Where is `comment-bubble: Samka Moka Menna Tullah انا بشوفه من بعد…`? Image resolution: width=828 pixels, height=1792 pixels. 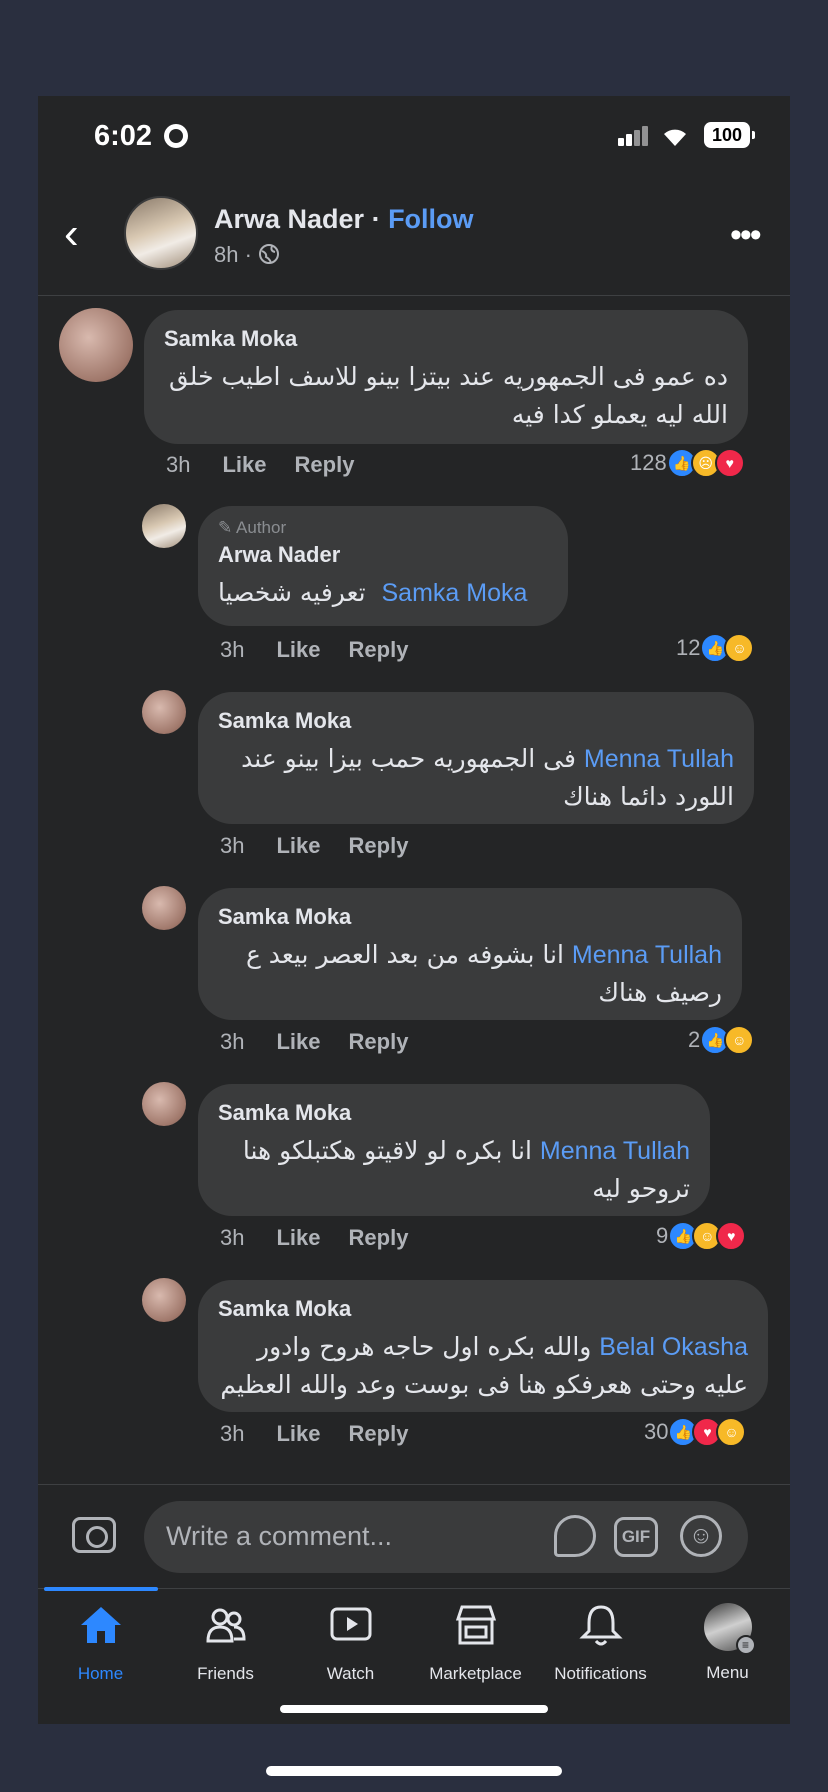 comment-bubble: Samka Moka Menna Tullah انا بشوفه من بعد… is located at coordinates (470, 954).